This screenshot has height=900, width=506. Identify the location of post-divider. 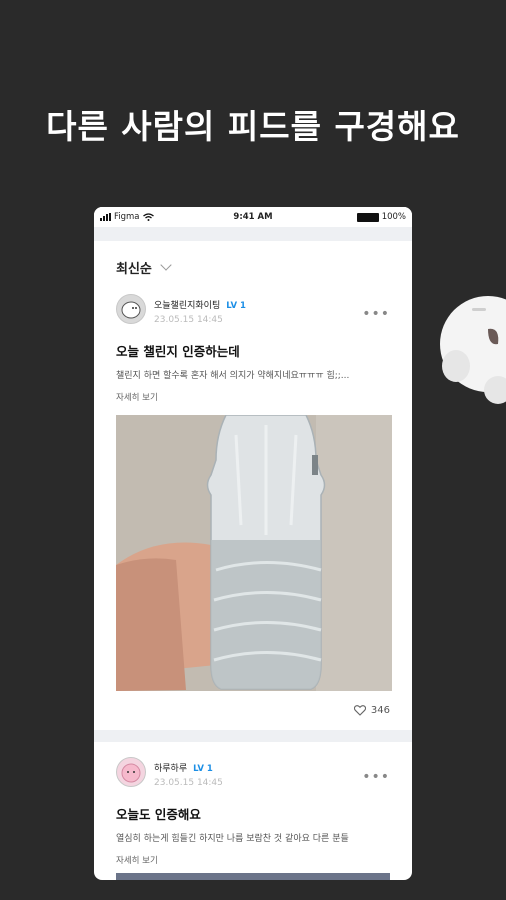
(253, 736).